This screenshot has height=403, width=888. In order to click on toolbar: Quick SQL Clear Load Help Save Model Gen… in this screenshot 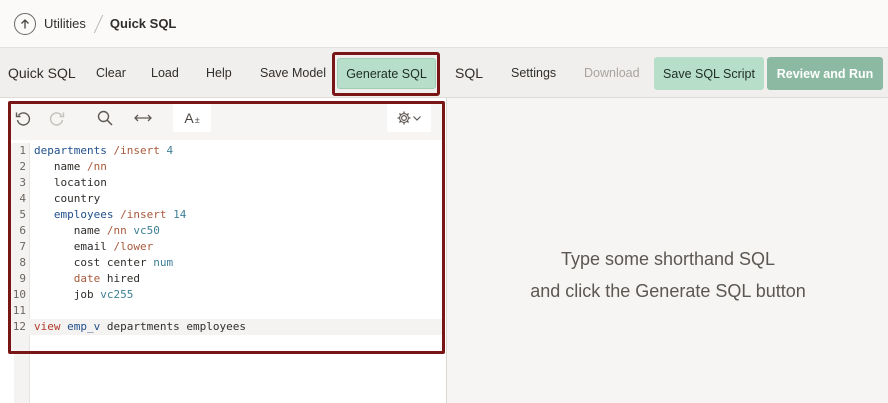, I will do `click(444, 73)`.